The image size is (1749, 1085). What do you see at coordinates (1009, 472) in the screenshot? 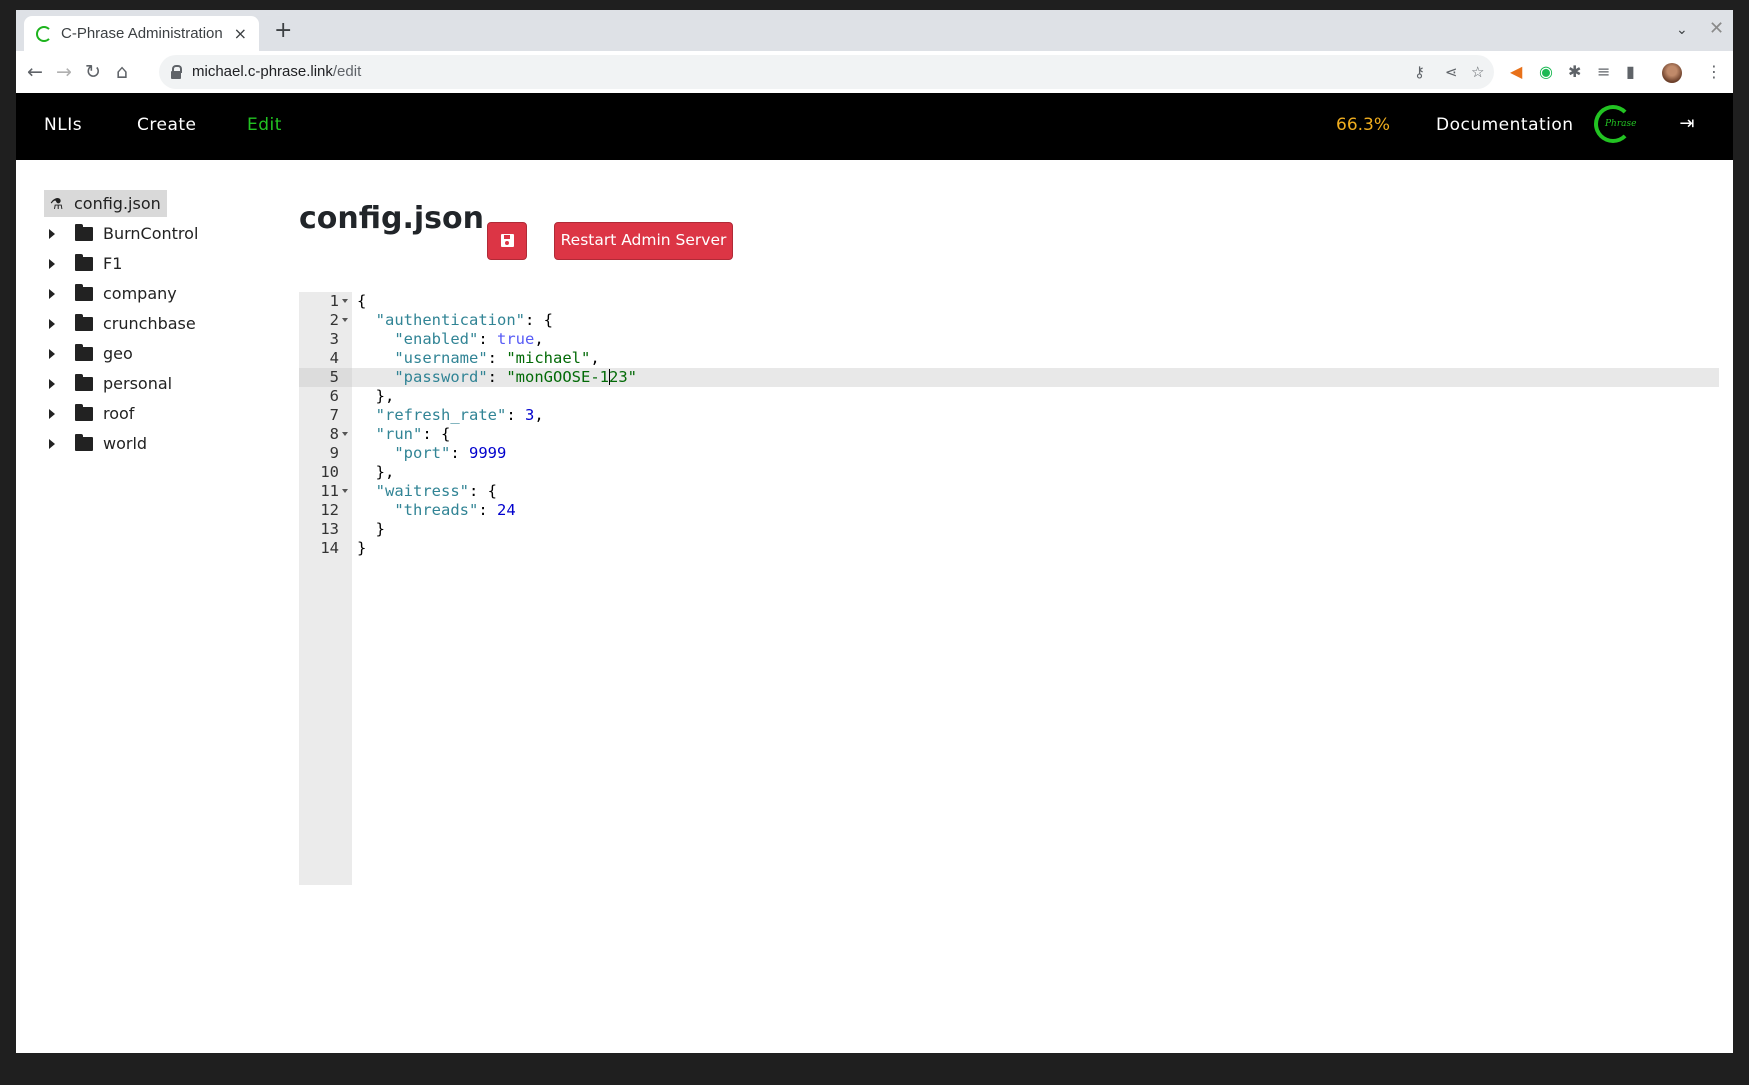
I see `code-line: 10 },` at bounding box center [1009, 472].